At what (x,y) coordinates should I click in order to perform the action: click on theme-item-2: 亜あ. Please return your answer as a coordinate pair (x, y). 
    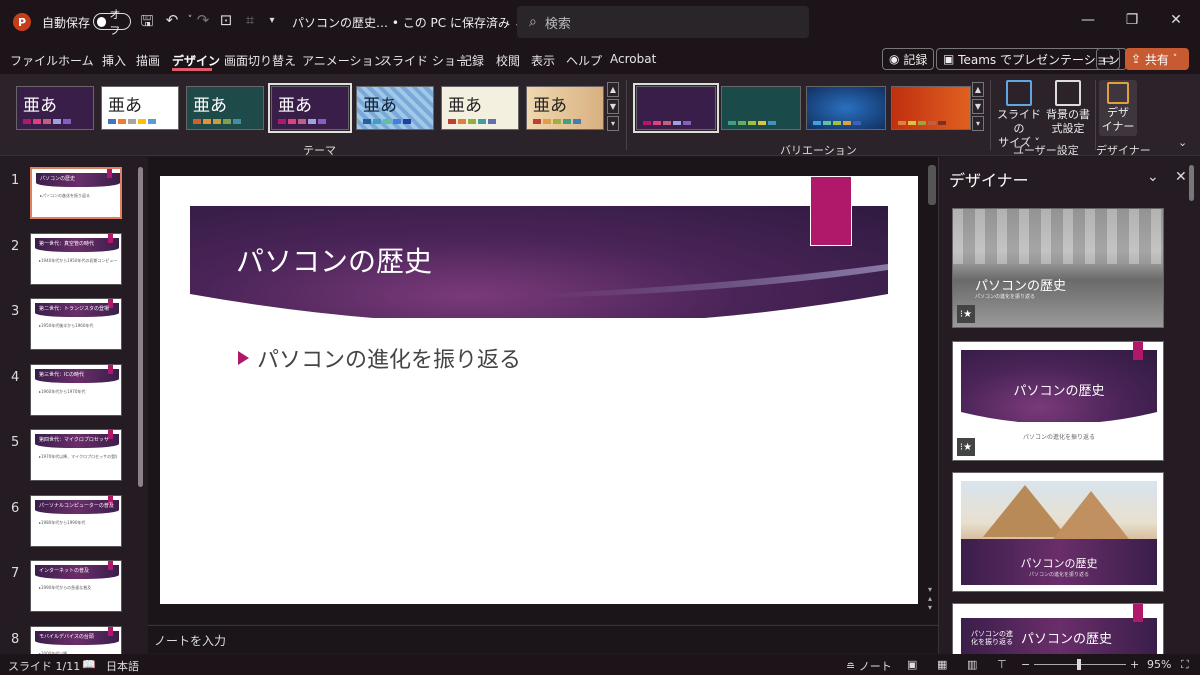
    Looking at the image, I should click on (140, 108).